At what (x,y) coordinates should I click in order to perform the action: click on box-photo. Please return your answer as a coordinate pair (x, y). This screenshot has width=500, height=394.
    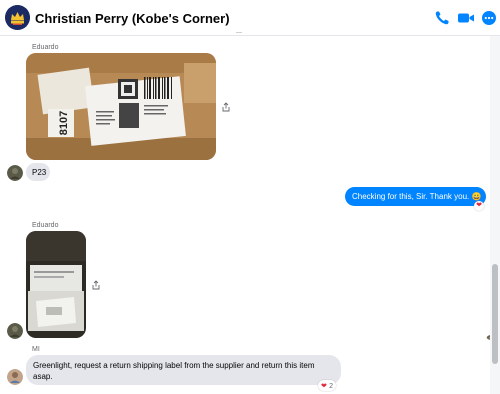
    Looking at the image, I should click on (56, 284).